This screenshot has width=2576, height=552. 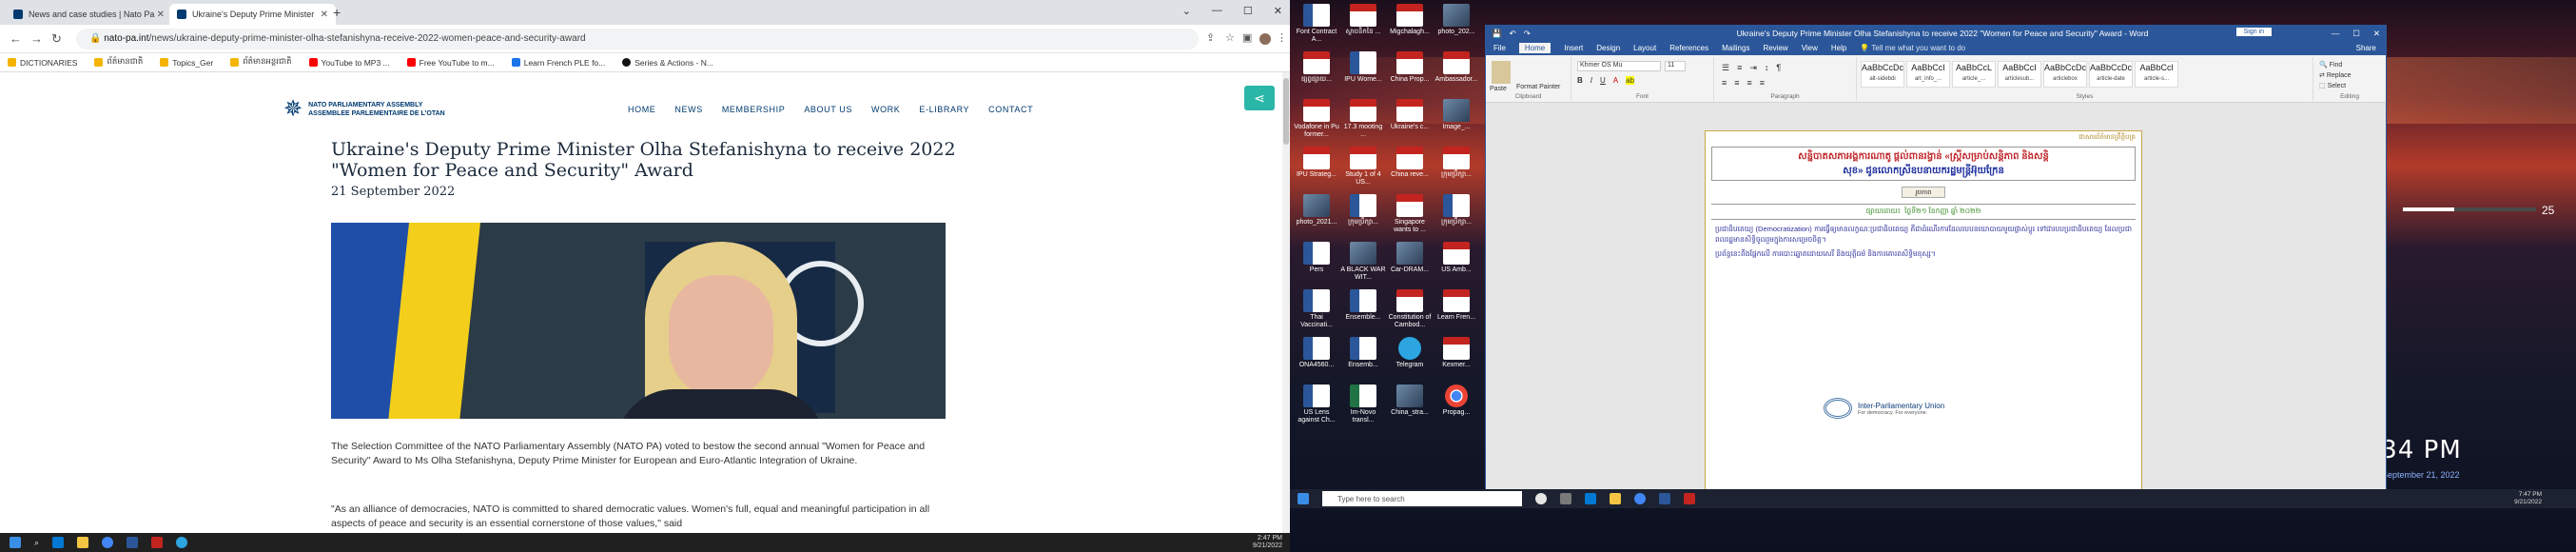 What do you see at coordinates (1011, 109) in the screenshot?
I see `nav-contact: CONTACT` at bounding box center [1011, 109].